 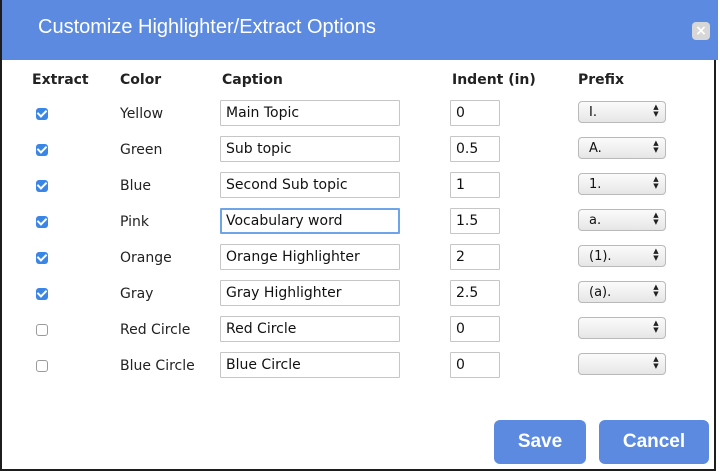 I want to click on prefix-value: (a)., so click(x=600, y=292).